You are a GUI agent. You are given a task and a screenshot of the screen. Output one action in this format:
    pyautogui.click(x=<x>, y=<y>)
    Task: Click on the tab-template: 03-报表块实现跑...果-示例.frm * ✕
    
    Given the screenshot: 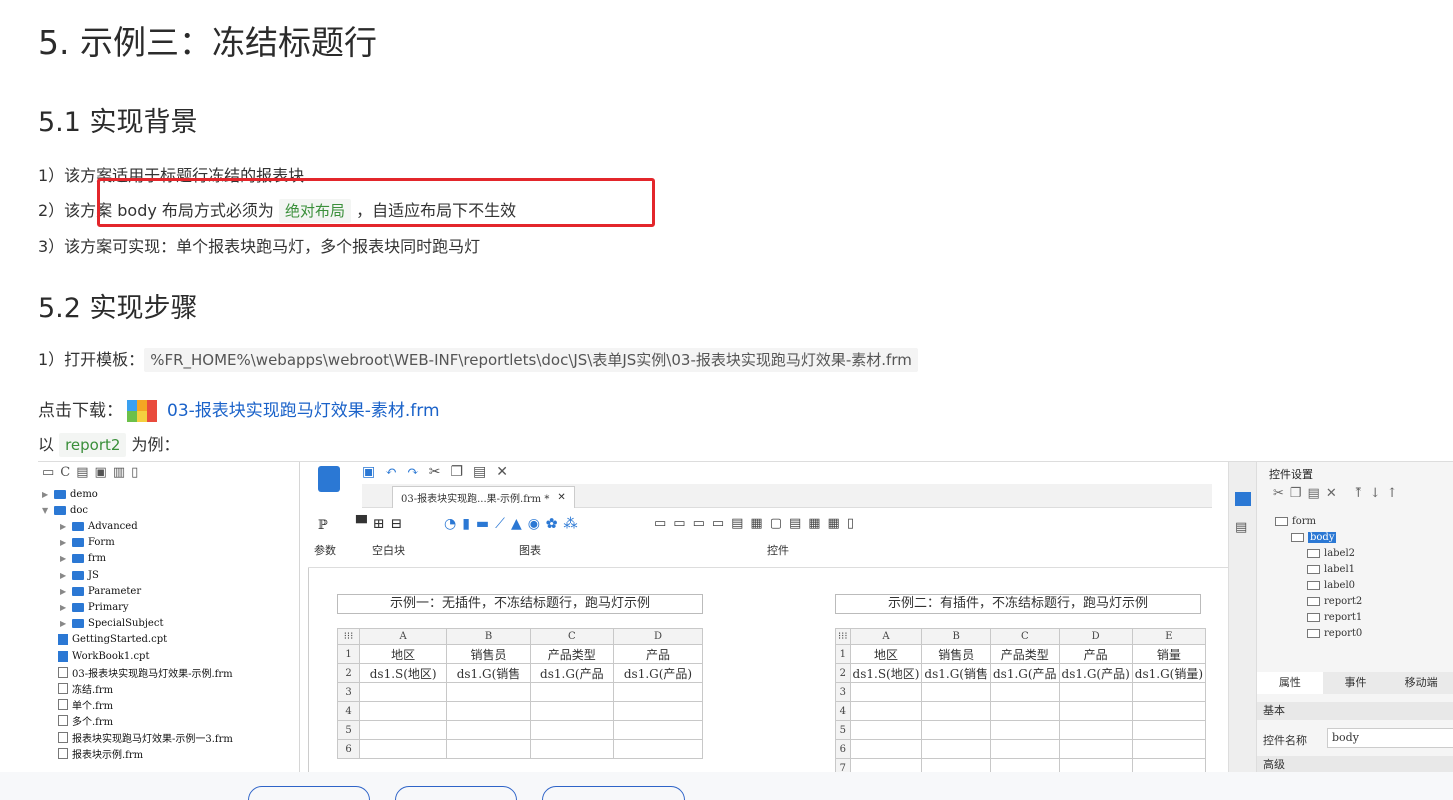 What is the action you would take?
    pyautogui.click(x=483, y=497)
    